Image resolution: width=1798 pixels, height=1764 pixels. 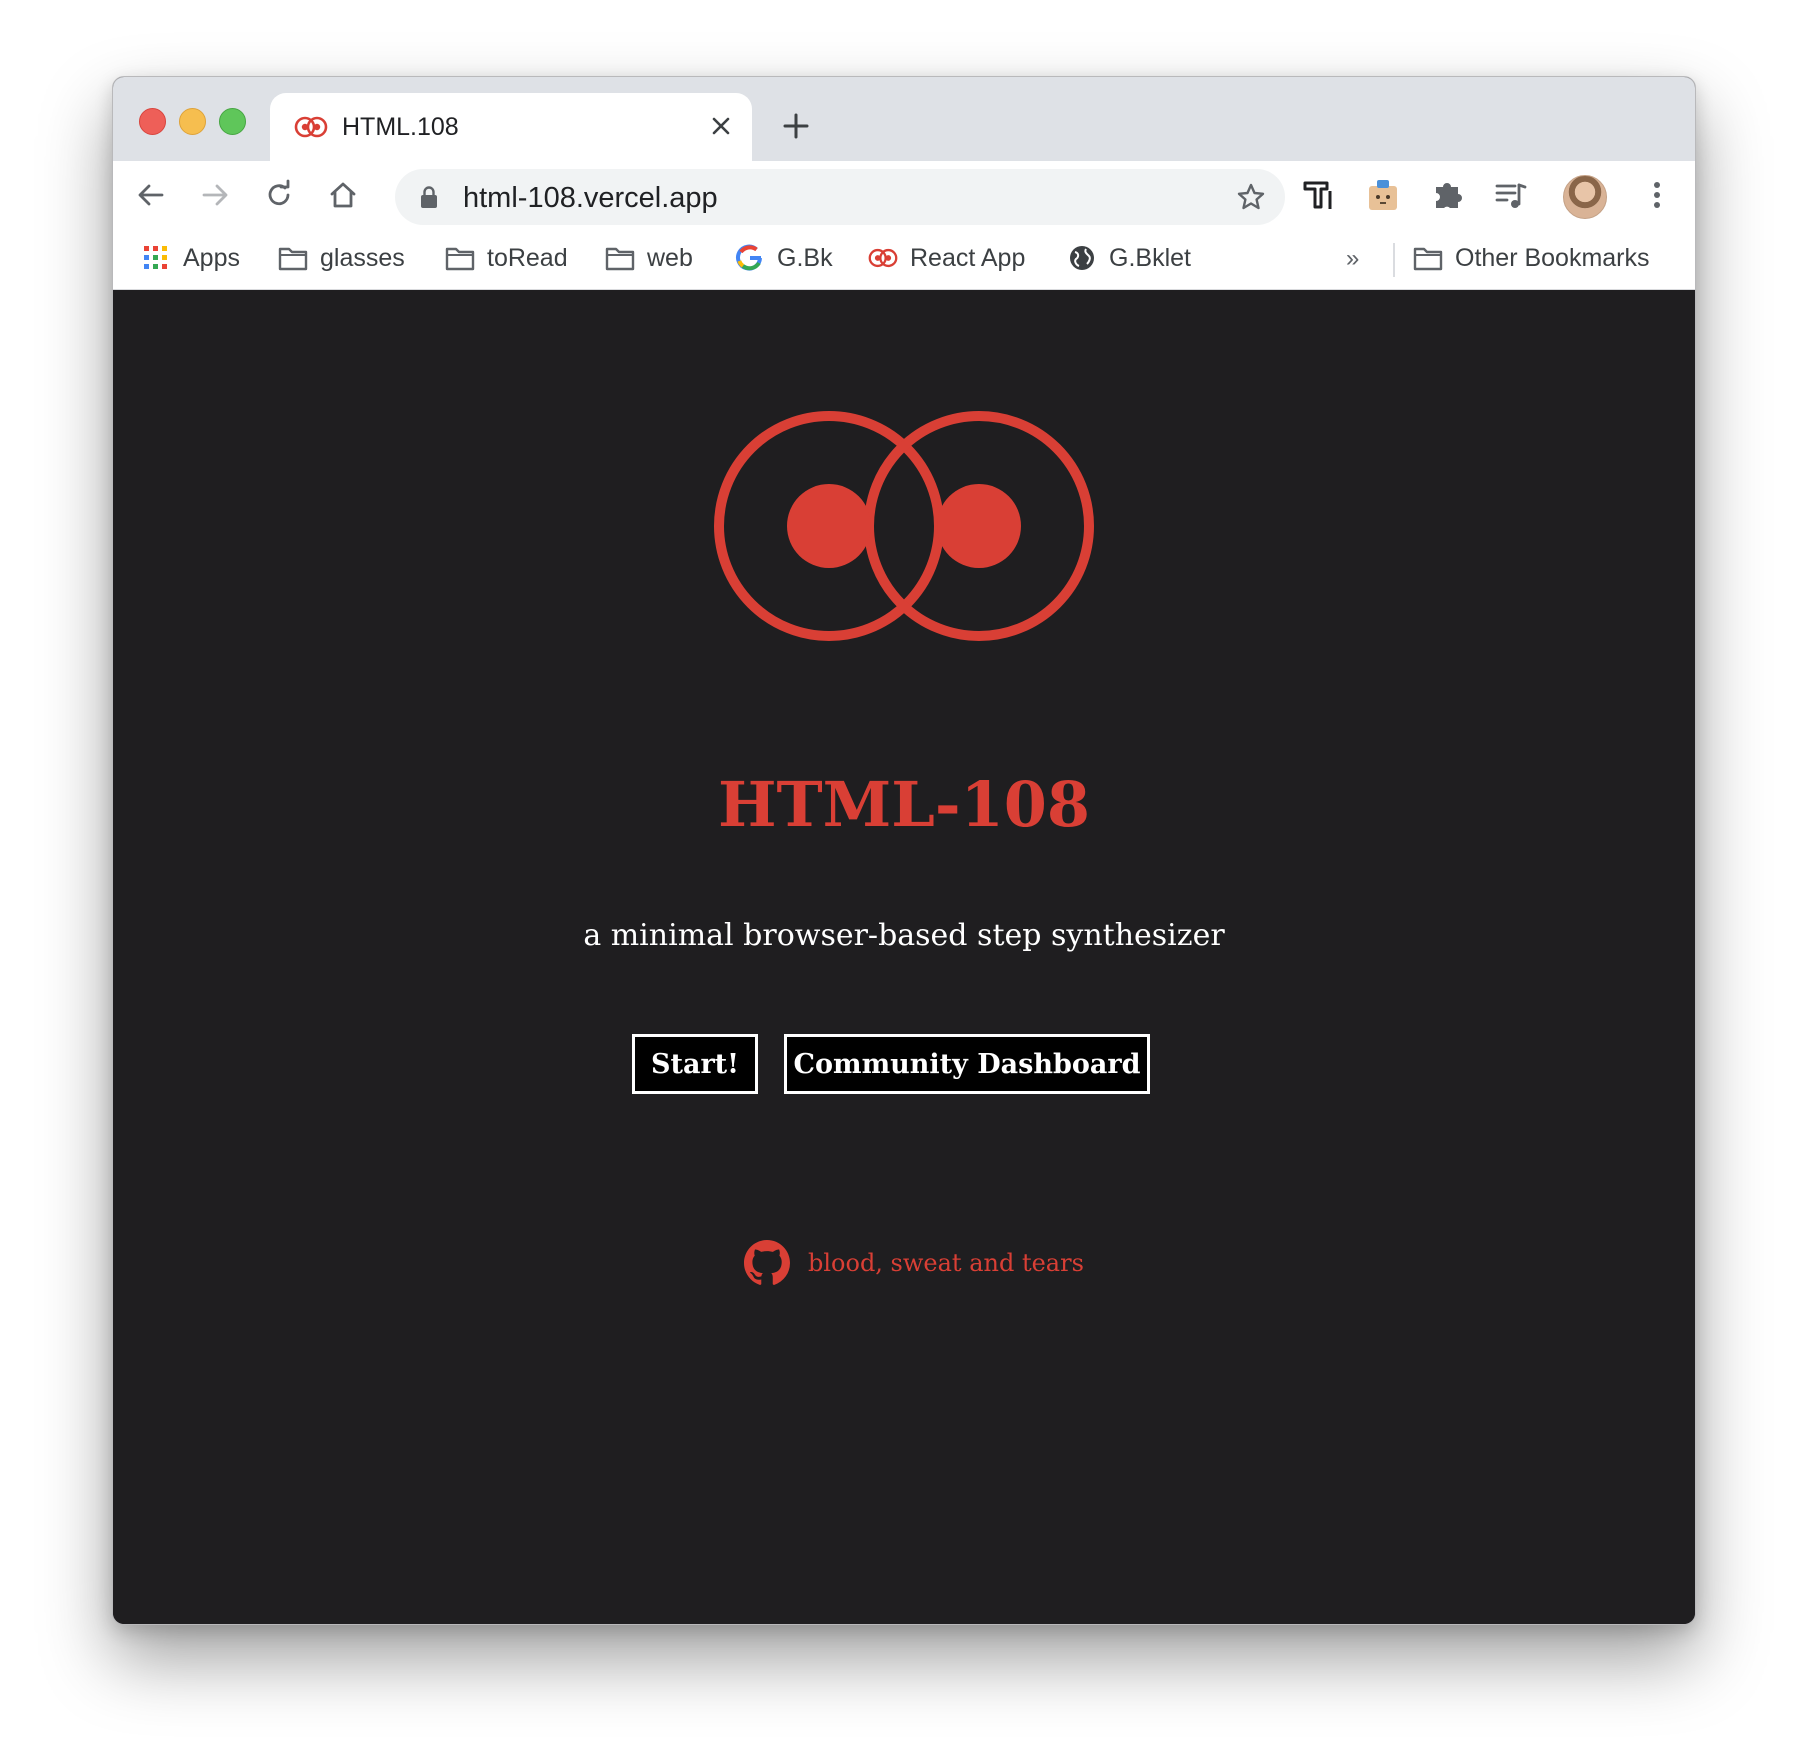 What do you see at coordinates (1394, 260) in the screenshot?
I see `bookmarks-divider` at bounding box center [1394, 260].